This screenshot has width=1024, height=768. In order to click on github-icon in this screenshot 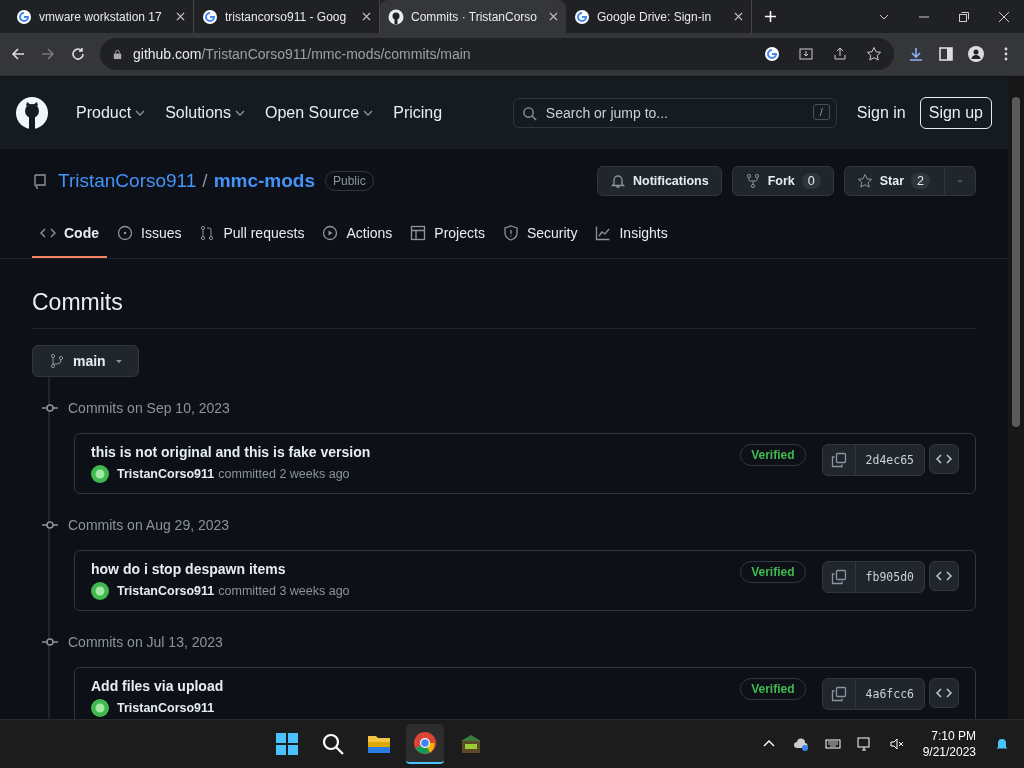, I will do `click(396, 16)`.